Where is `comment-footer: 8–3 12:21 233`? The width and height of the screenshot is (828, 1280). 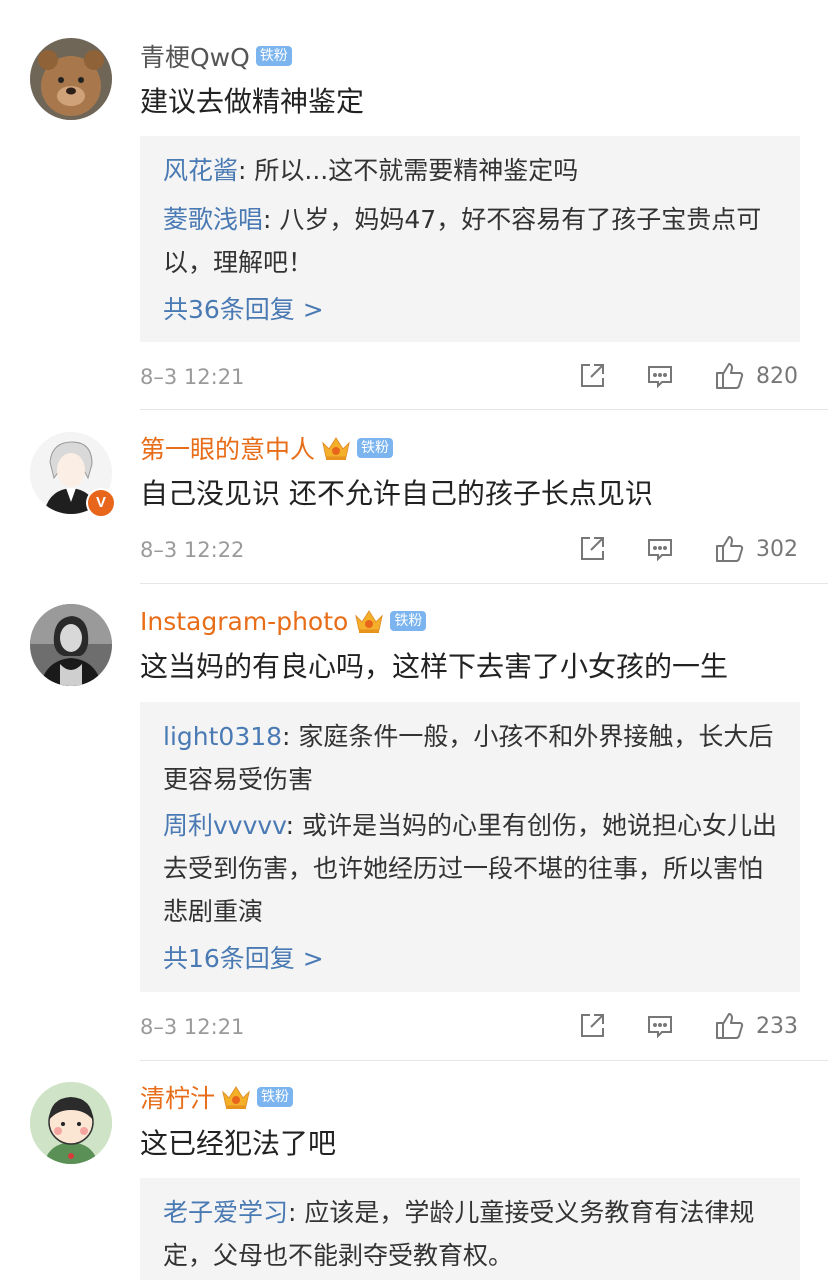
comment-footer: 8–3 12:21 233 is located at coordinates (470, 1027).